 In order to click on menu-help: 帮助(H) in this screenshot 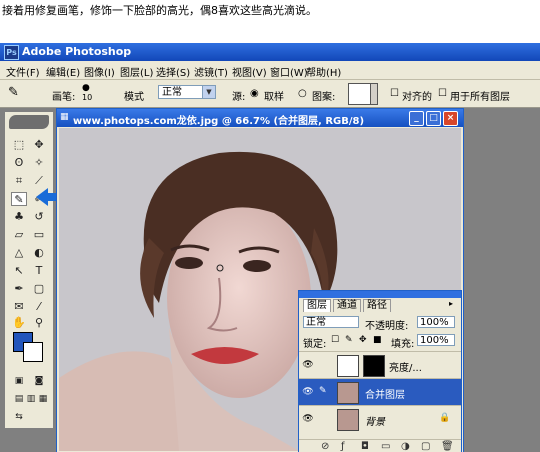, I will do `click(323, 71)`.